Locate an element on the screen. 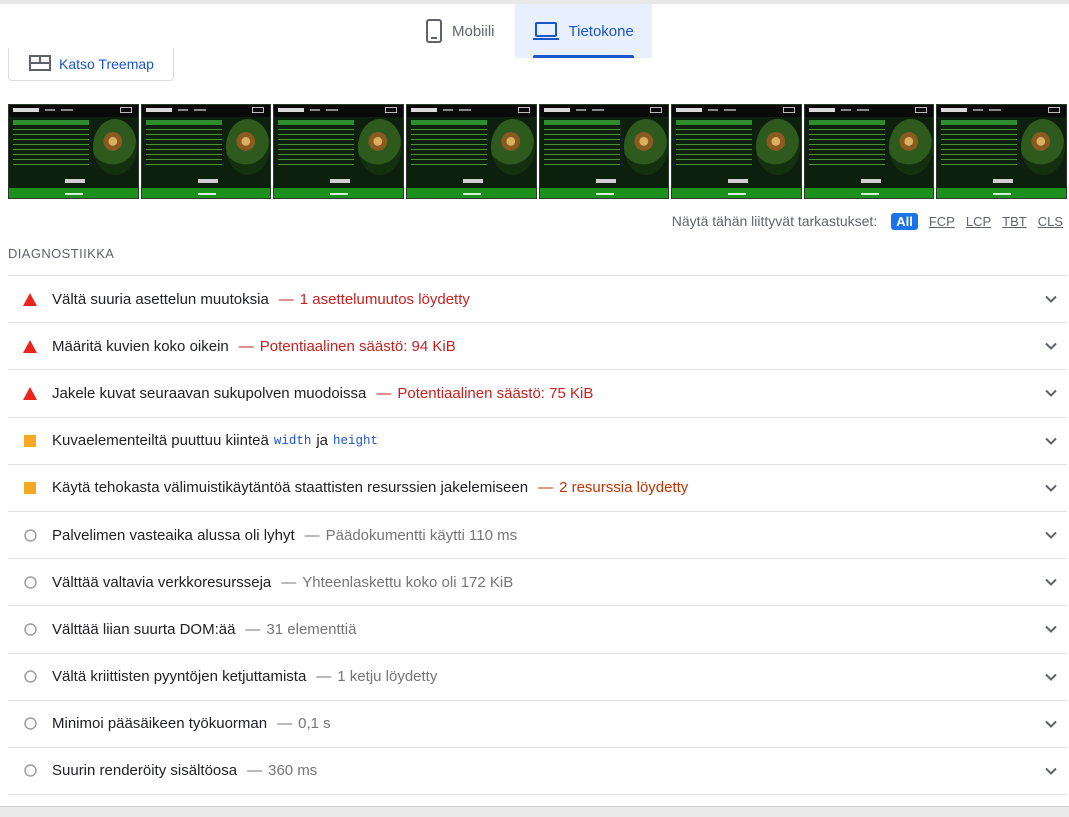 The height and width of the screenshot is (817, 1069). section-title: DIAGNOSTIIKKA is located at coordinates (61, 253).